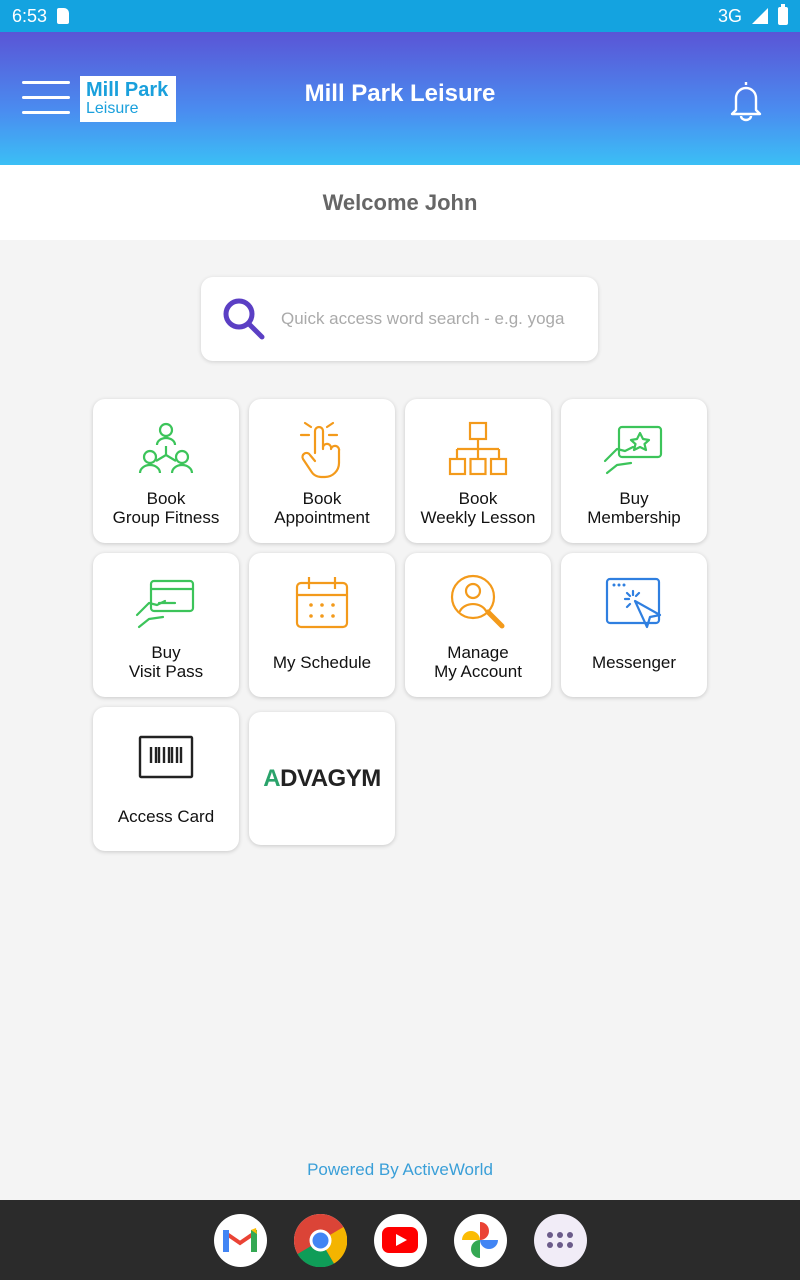  Describe the element at coordinates (633, 450) in the screenshot. I see `membership-card-icon` at that location.